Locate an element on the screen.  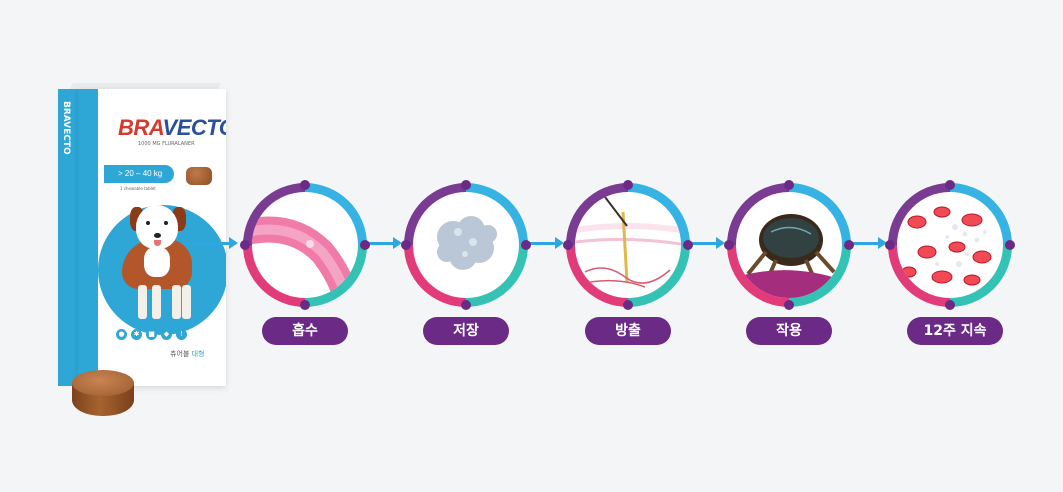
blood-cells-icon is located at coordinates (950, 245).